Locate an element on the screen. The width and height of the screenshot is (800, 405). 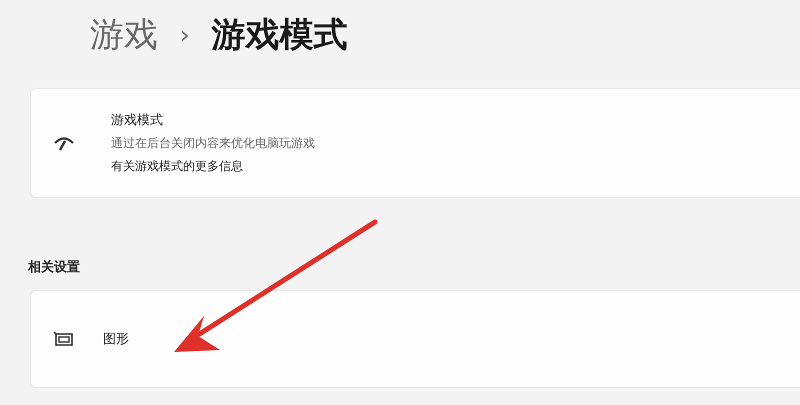
page-title: 游戏模式 is located at coordinates (280, 35).